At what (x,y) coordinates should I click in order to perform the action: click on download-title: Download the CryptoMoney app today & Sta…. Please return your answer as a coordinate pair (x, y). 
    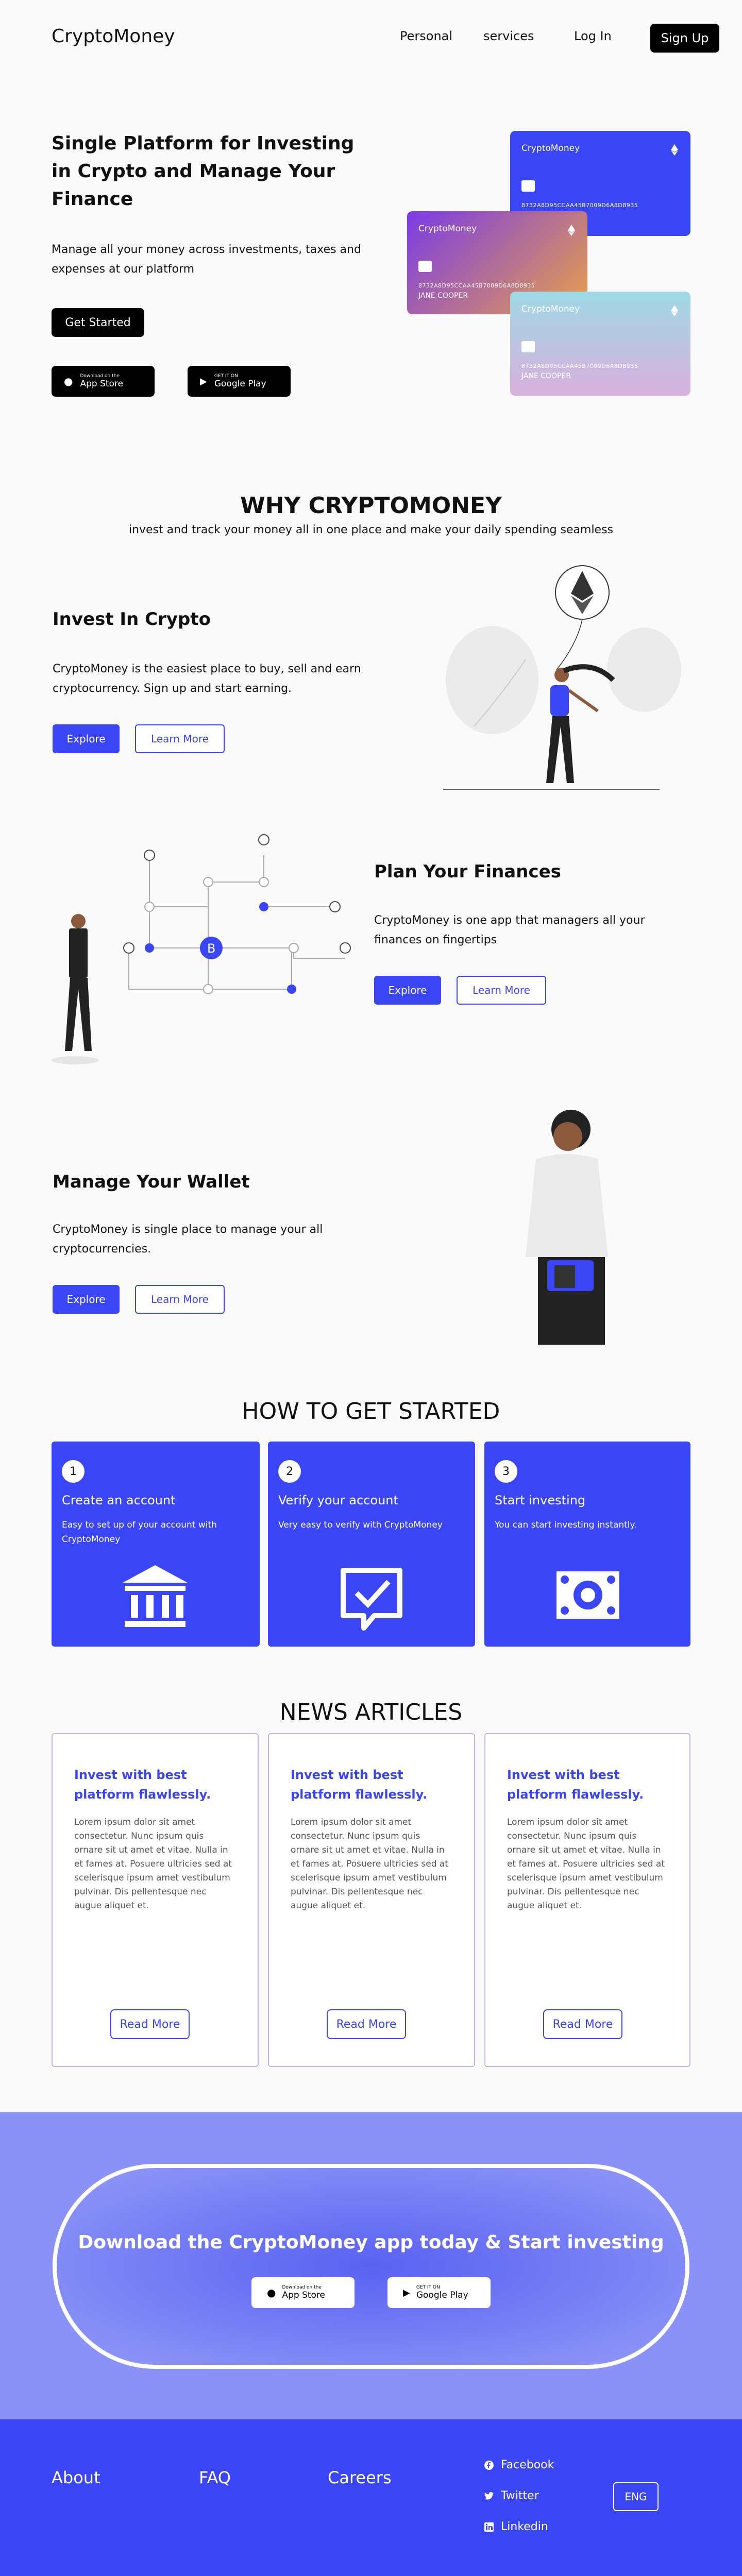
    Looking at the image, I should click on (371, 2242).